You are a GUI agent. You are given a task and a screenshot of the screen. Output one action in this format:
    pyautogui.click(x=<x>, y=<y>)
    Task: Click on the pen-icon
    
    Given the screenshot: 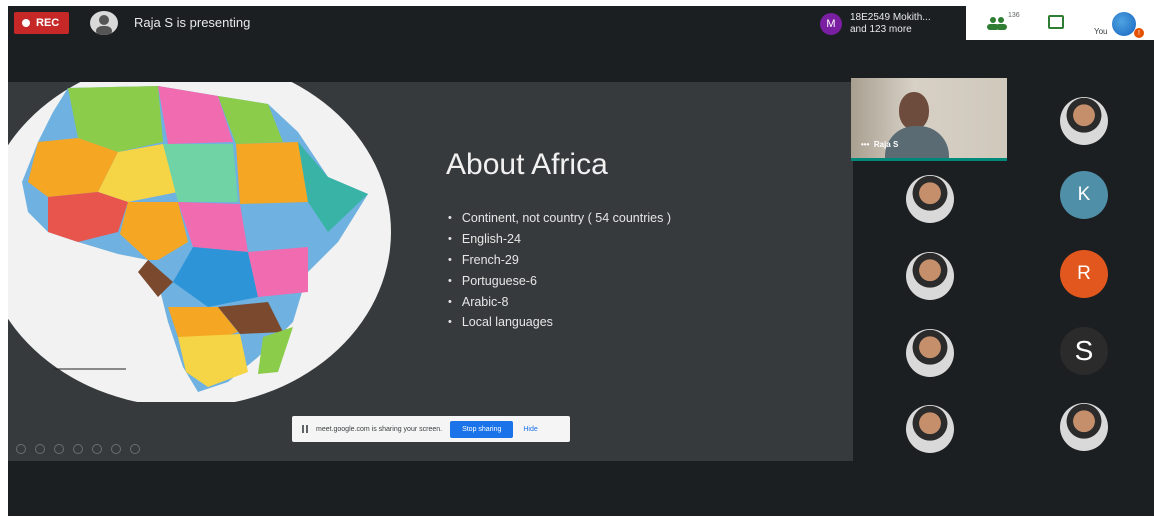 What is the action you would take?
    pyautogui.click(x=59, y=449)
    